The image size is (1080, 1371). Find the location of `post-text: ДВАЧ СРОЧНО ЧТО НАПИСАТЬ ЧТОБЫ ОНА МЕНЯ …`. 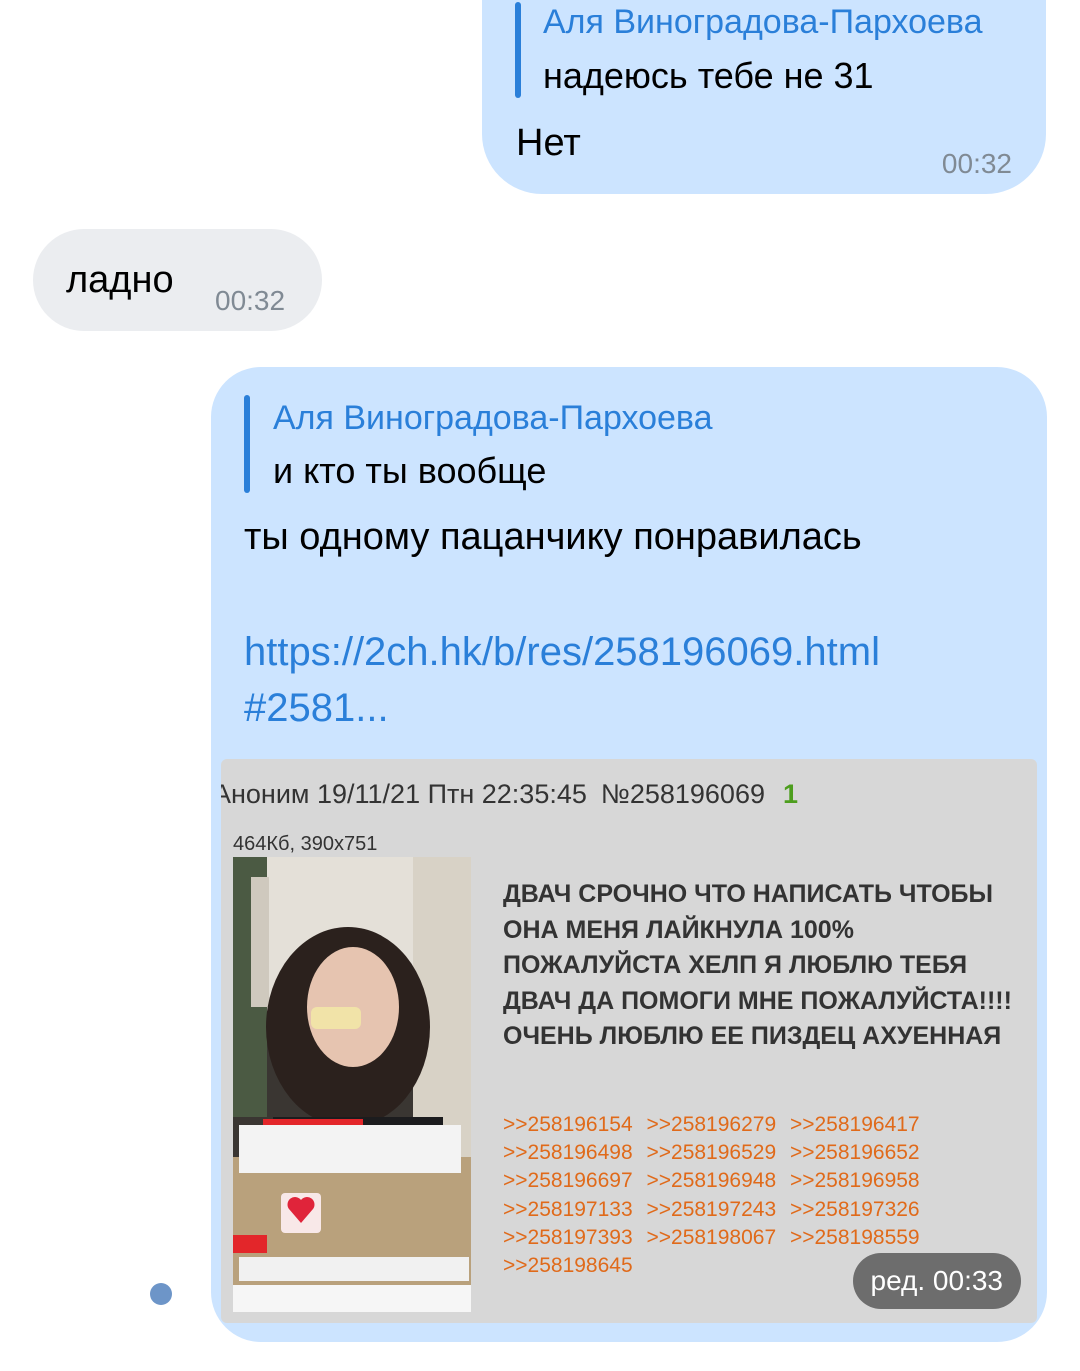

post-text: ДВАЧ СРОЧНО ЧТО НАПИСАТЬ ЧТОБЫ ОНА МЕНЯ … is located at coordinates (757, 965).